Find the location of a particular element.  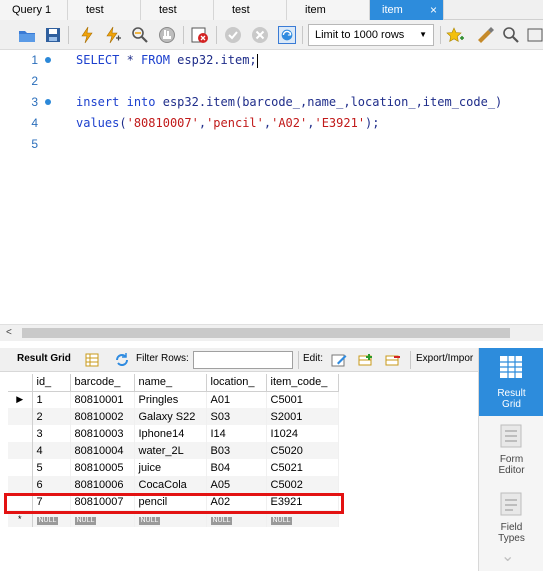

cell-name: Iphone14 is located at coordinates (170, 433).